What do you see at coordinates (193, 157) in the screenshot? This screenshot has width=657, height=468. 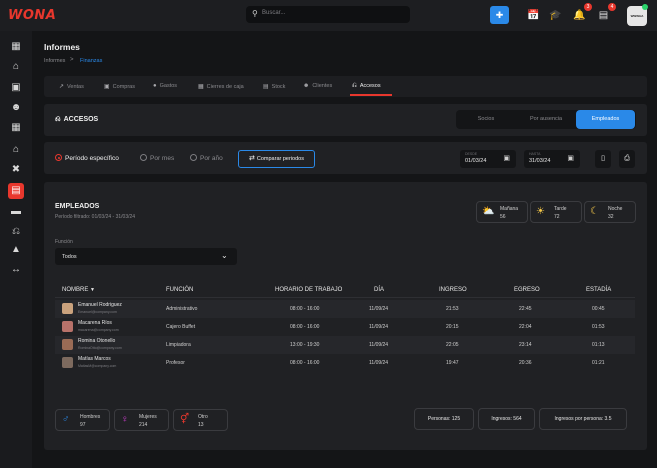 I see `radio-por-anio` at bounding box center [193, 157].